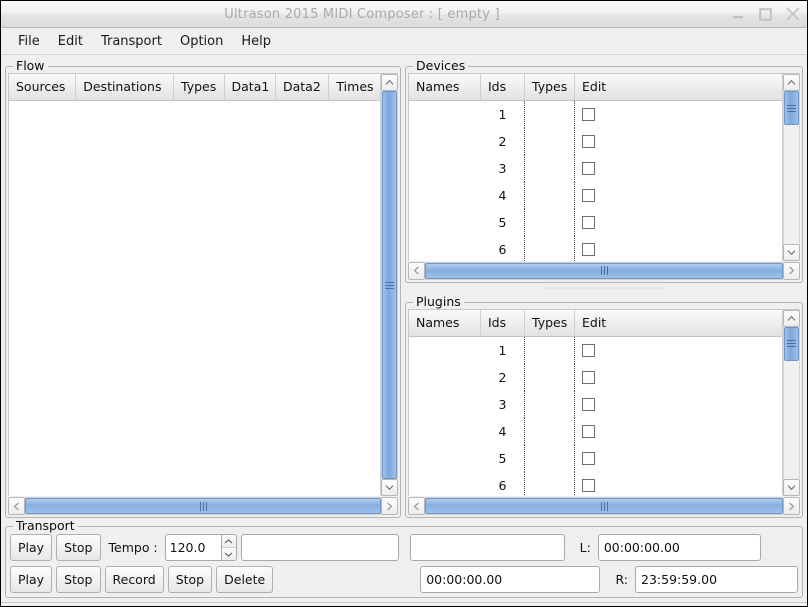  I want to click on plugins-table-body: 1 2 3 4 5 6, so click(595, 416).